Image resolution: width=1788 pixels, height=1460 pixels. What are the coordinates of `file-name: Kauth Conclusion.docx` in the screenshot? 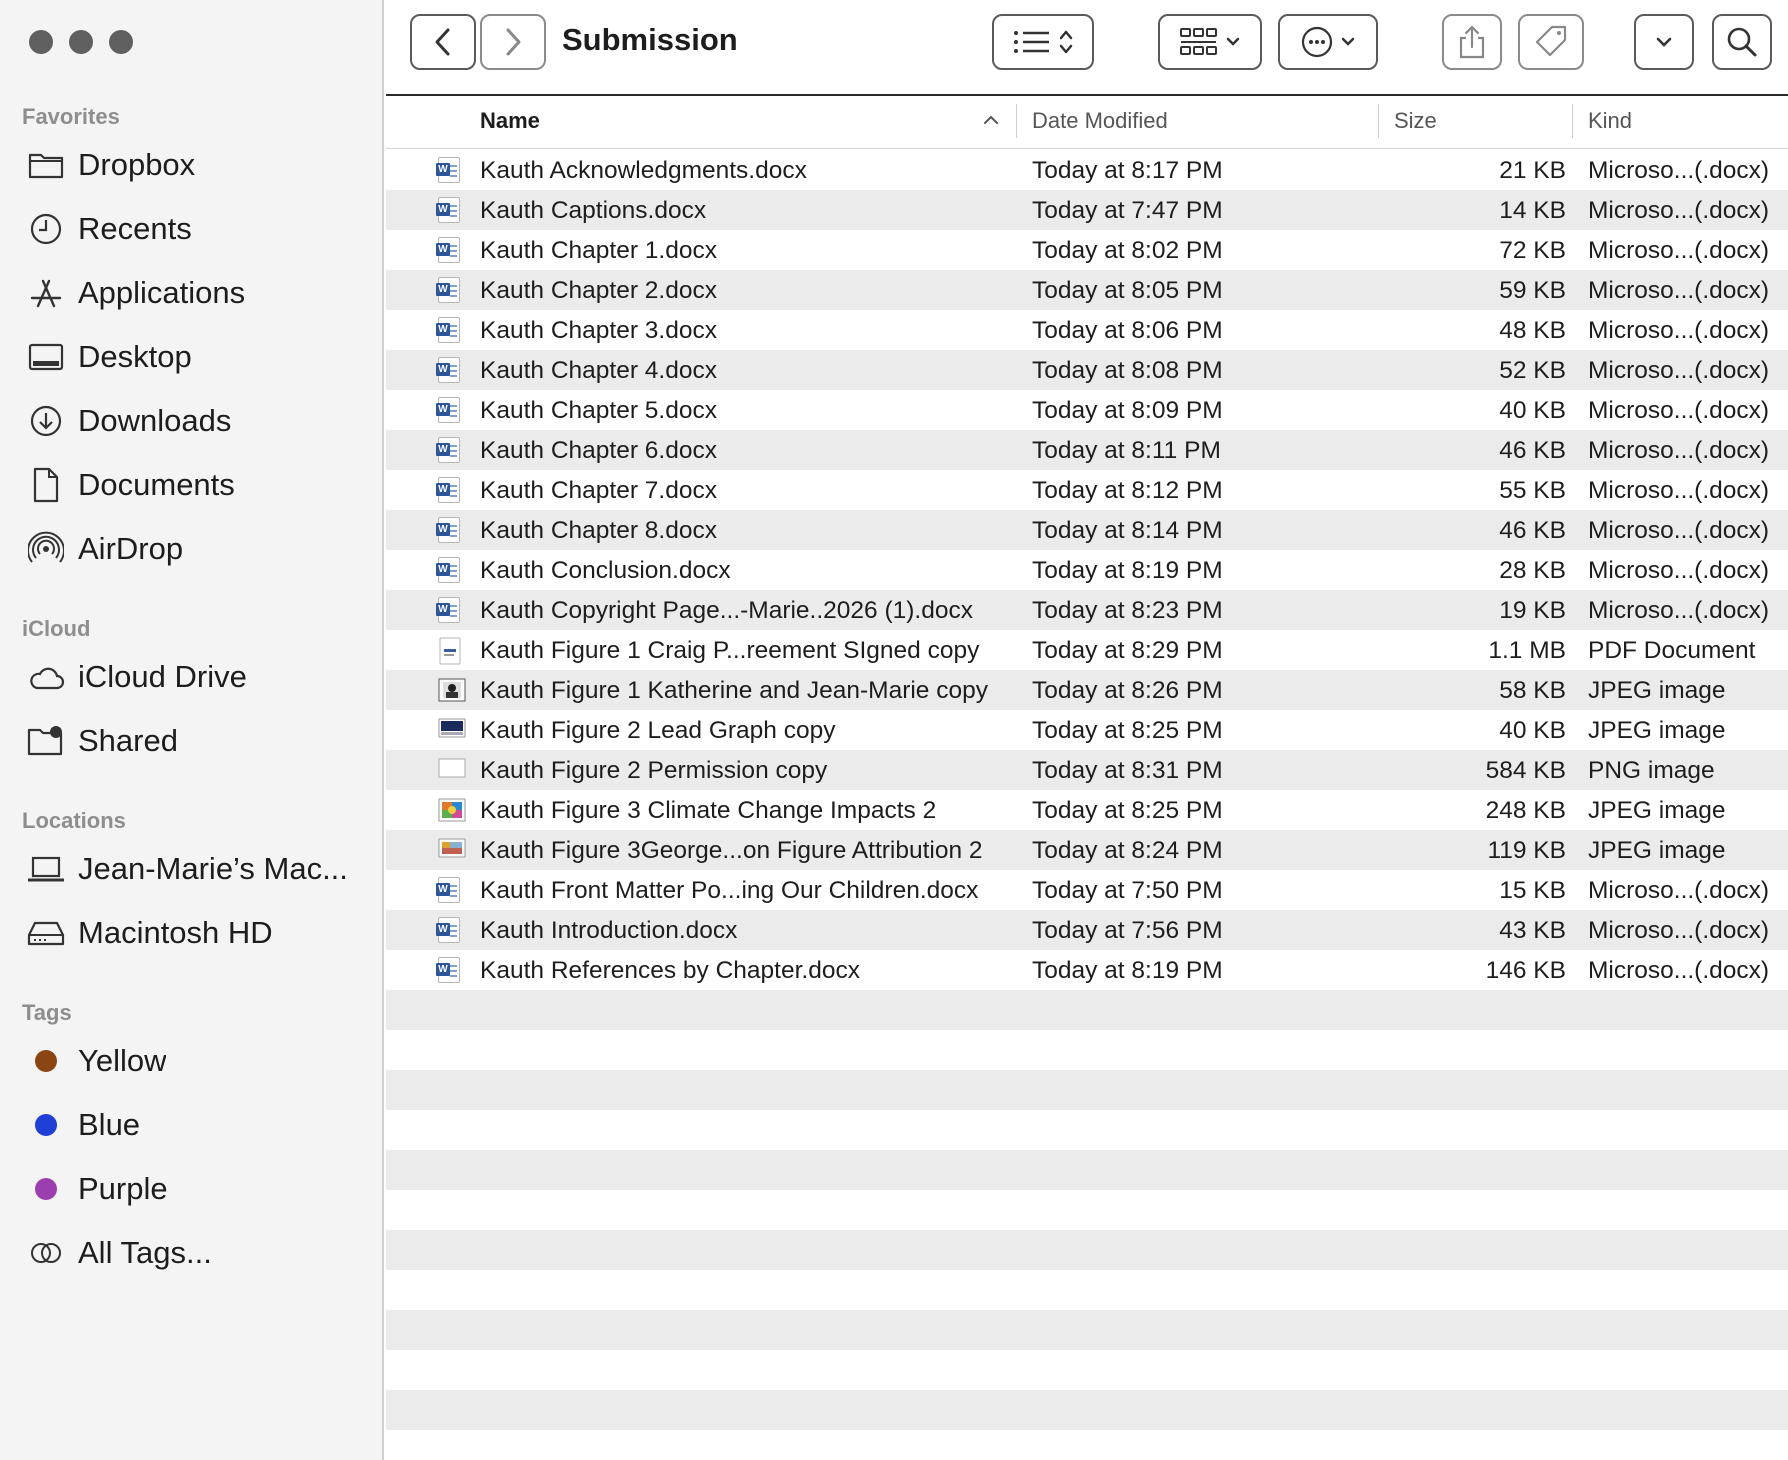 It's located at (605, 570).